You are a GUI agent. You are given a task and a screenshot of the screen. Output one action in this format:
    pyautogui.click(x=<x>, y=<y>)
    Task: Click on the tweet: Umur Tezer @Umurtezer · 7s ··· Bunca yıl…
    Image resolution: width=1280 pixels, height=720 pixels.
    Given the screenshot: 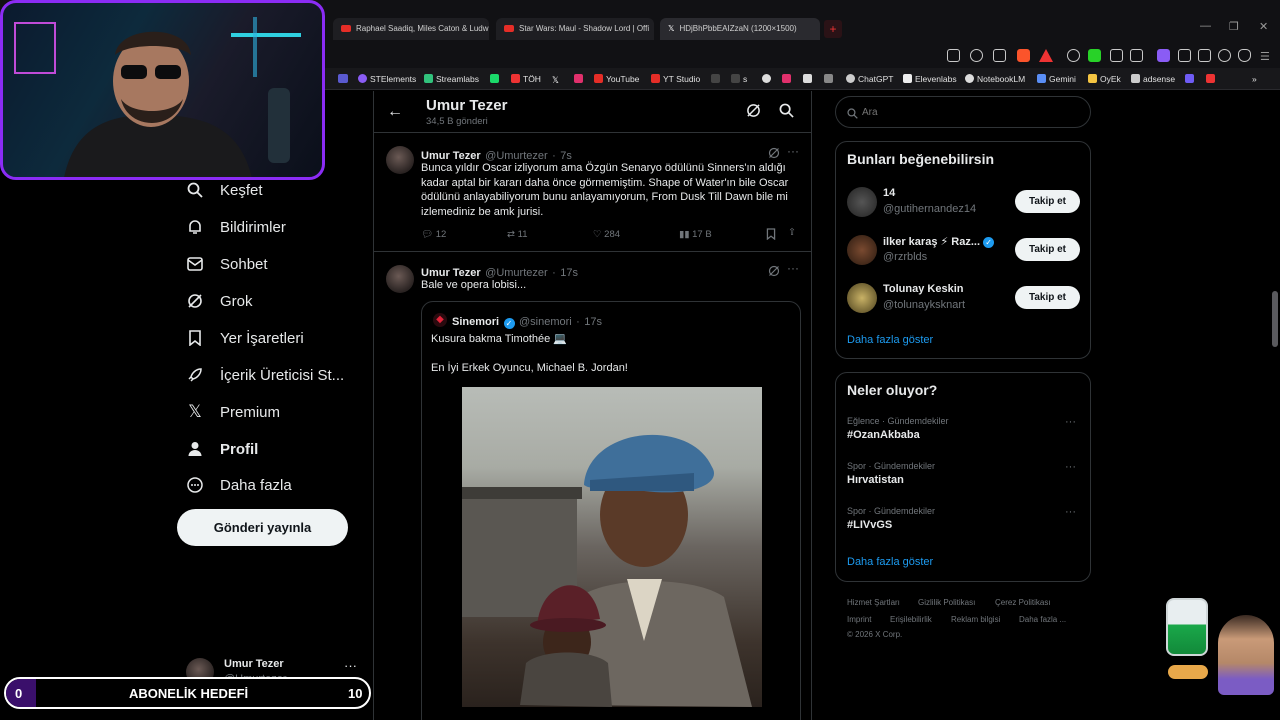 What is the action you would take?
    pyautogui.click(x=593, y=193)
    